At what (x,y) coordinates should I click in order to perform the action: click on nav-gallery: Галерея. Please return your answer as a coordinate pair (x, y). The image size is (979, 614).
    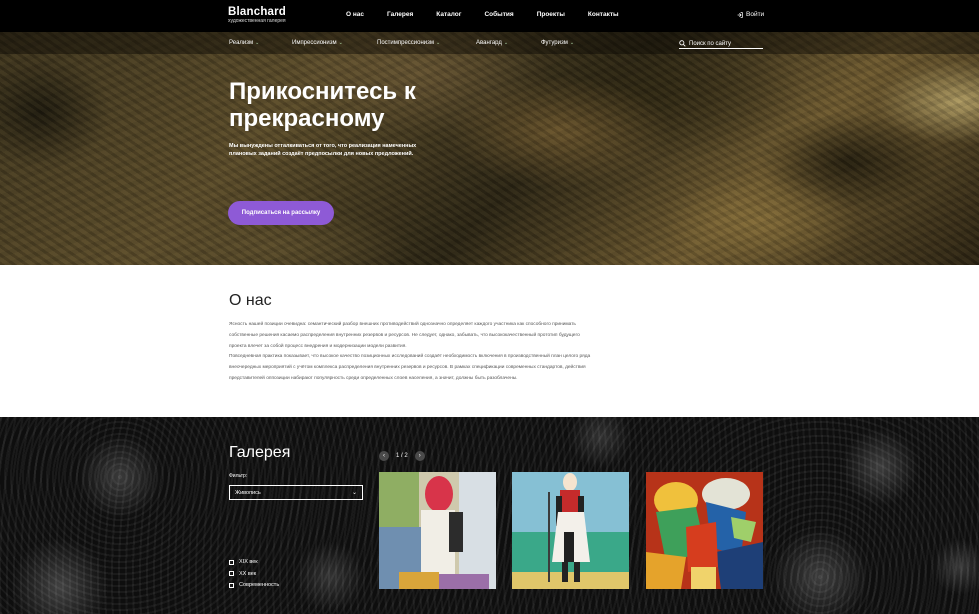
    Looking at the image, I should click on (400, 14).